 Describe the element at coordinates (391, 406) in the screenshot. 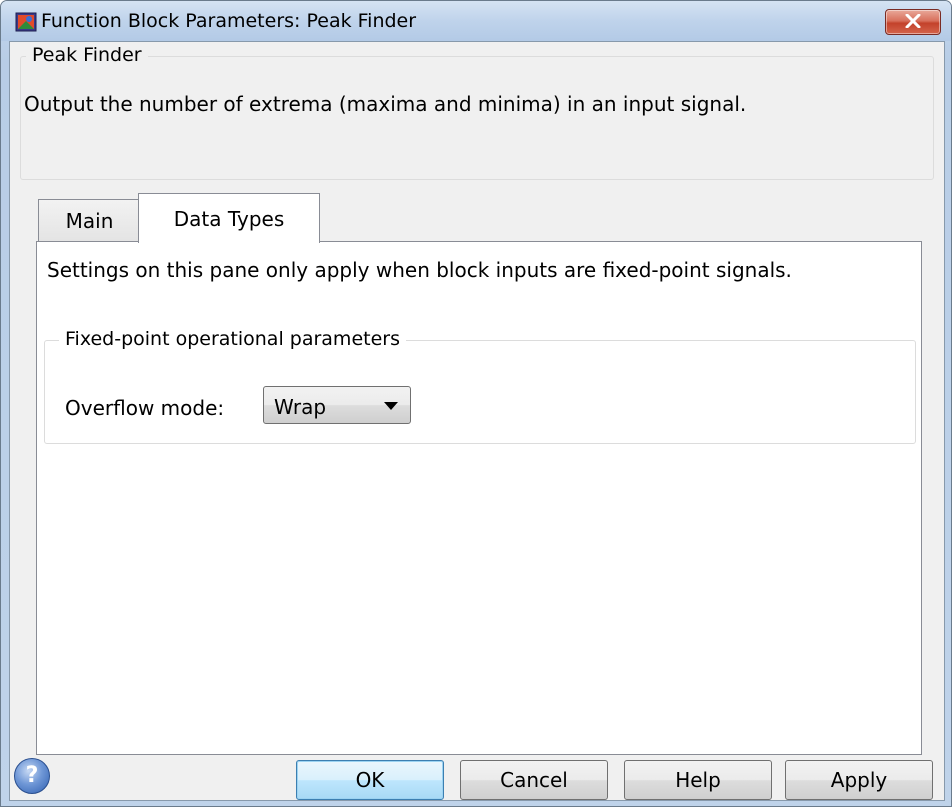

I see `chevron-down-icon` at that location.